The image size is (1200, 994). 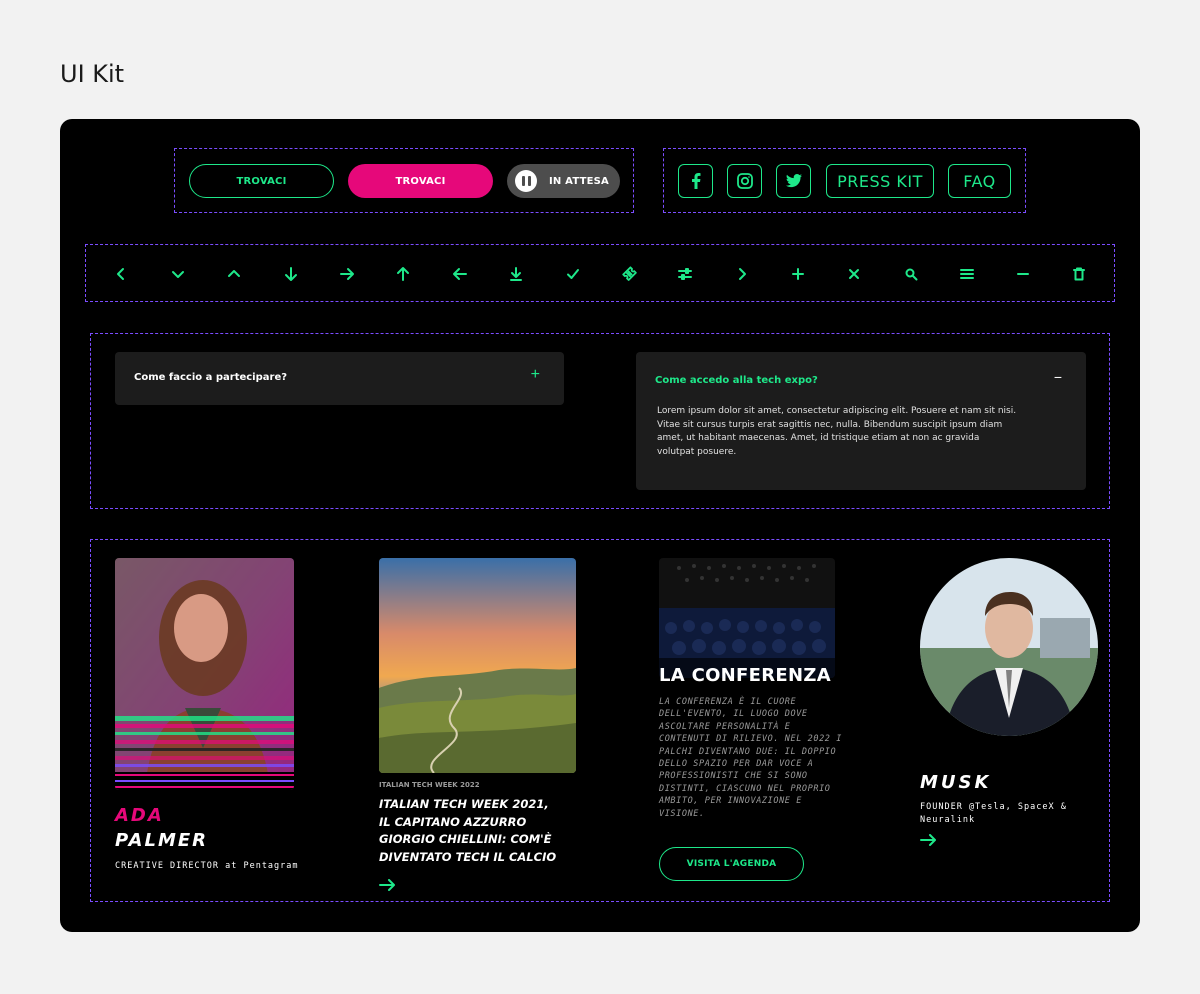 What do you see at coordinates (516, 274) in the screenshot?
I see `download-icon` at bounding box center [516, 274].